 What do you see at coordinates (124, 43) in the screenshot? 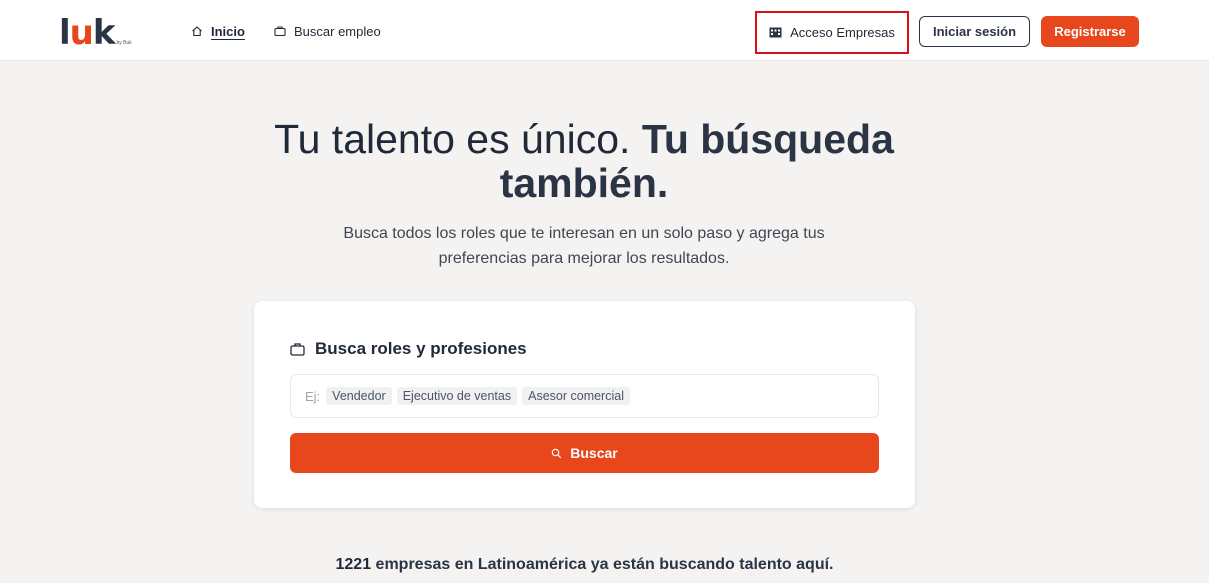
I see `logo-byline: by Buk` at bounding box center [124, 43].